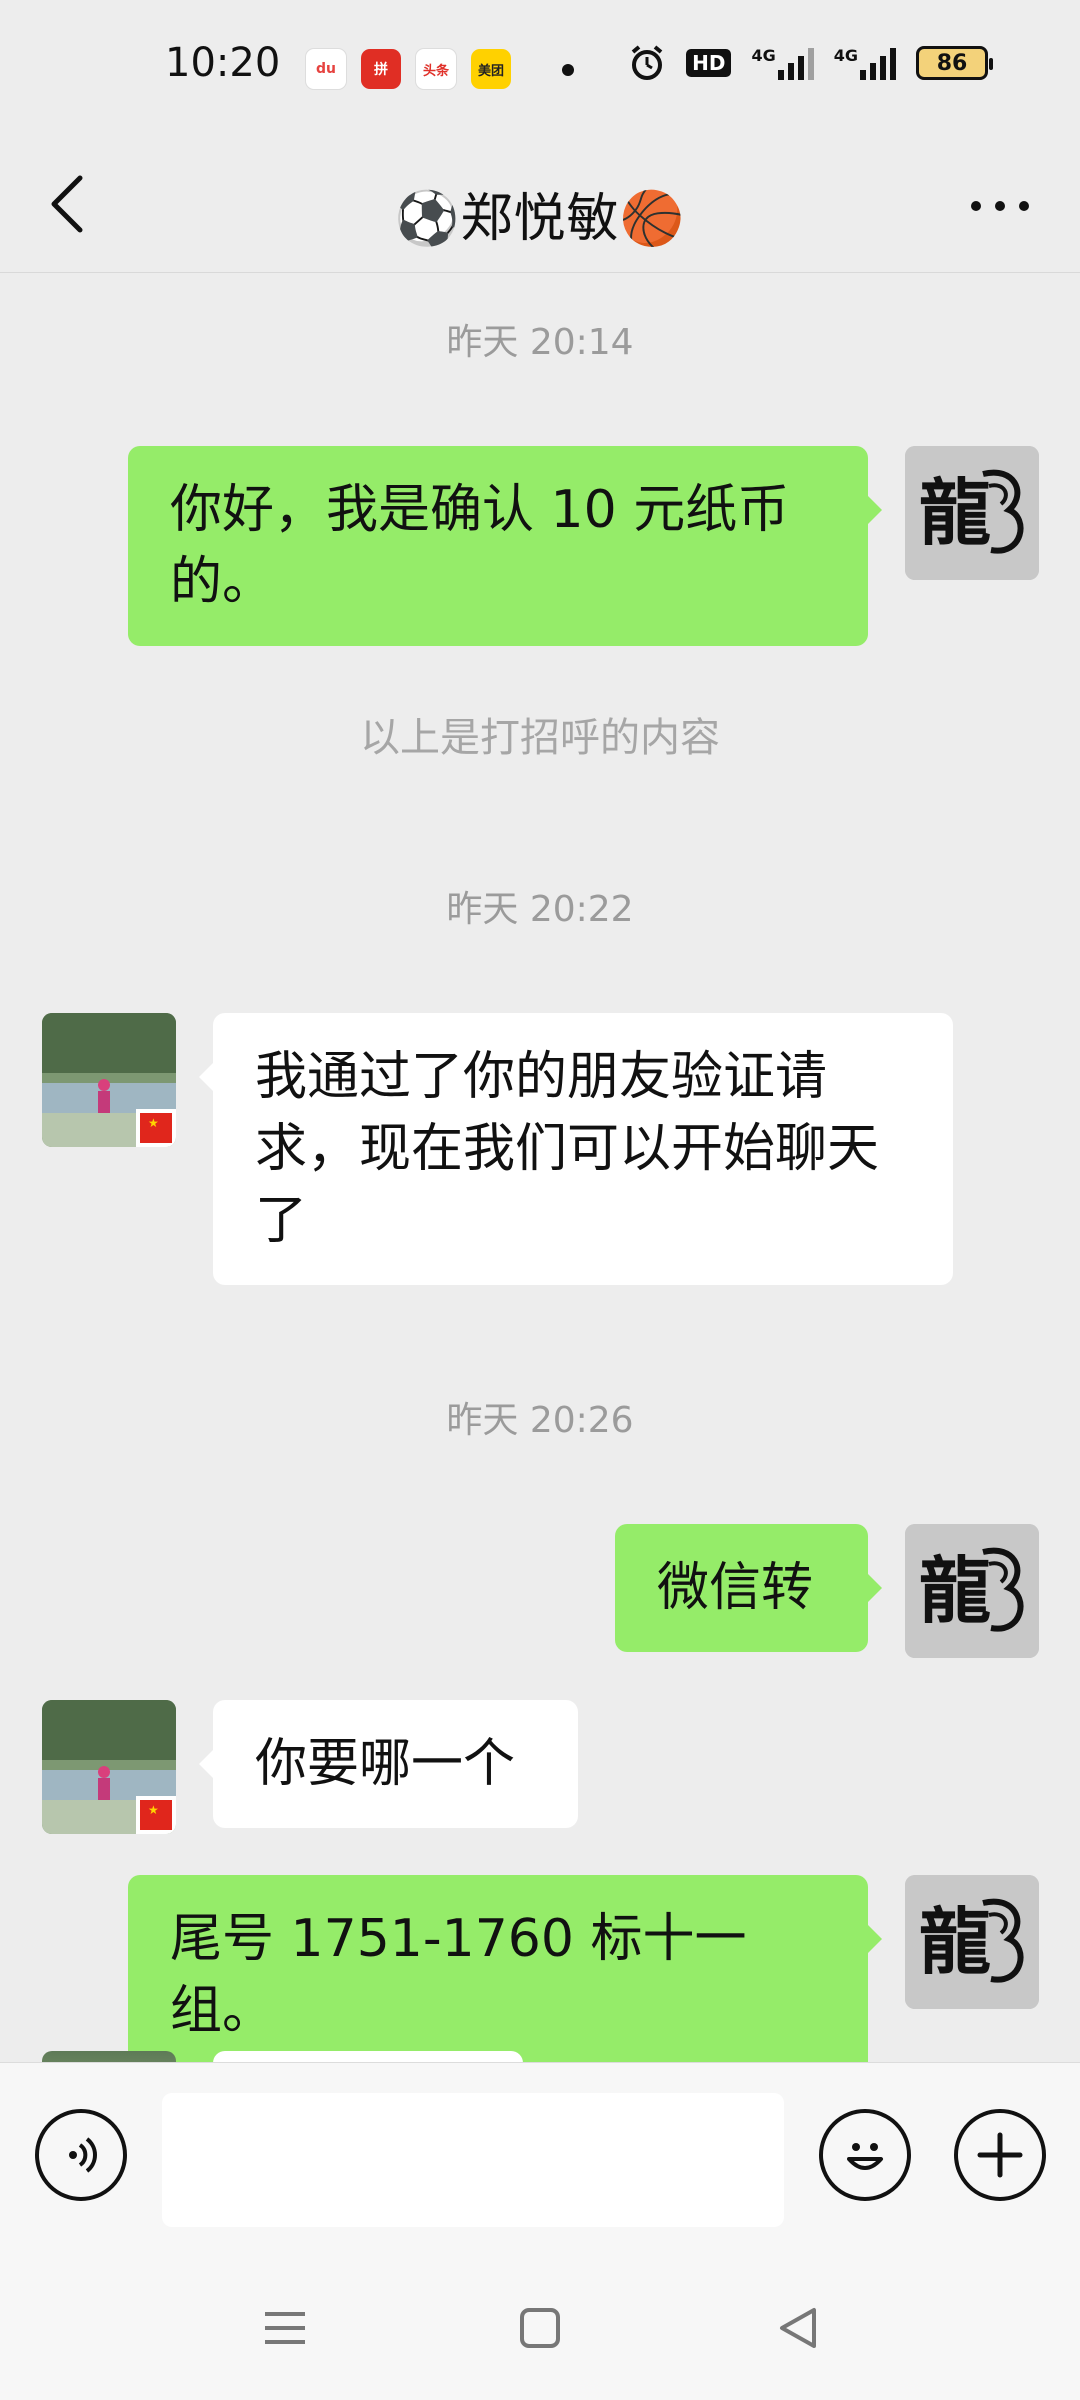 Image resolution: width=1080 pixels, height=2400 pixels. I want to click on status-time: 10:20, so click(223, 63).